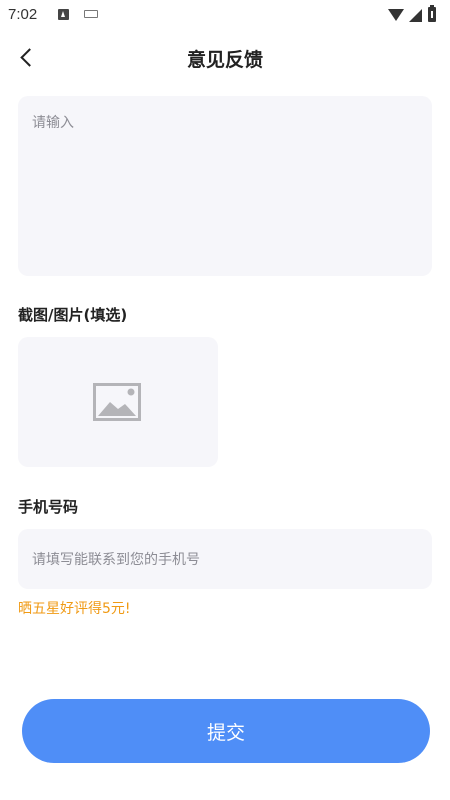 The height and width of the screenshot is (800, 450). Describe the element at coordinates (432, 13) in the screenshot. I see `battery-icon` at that location.